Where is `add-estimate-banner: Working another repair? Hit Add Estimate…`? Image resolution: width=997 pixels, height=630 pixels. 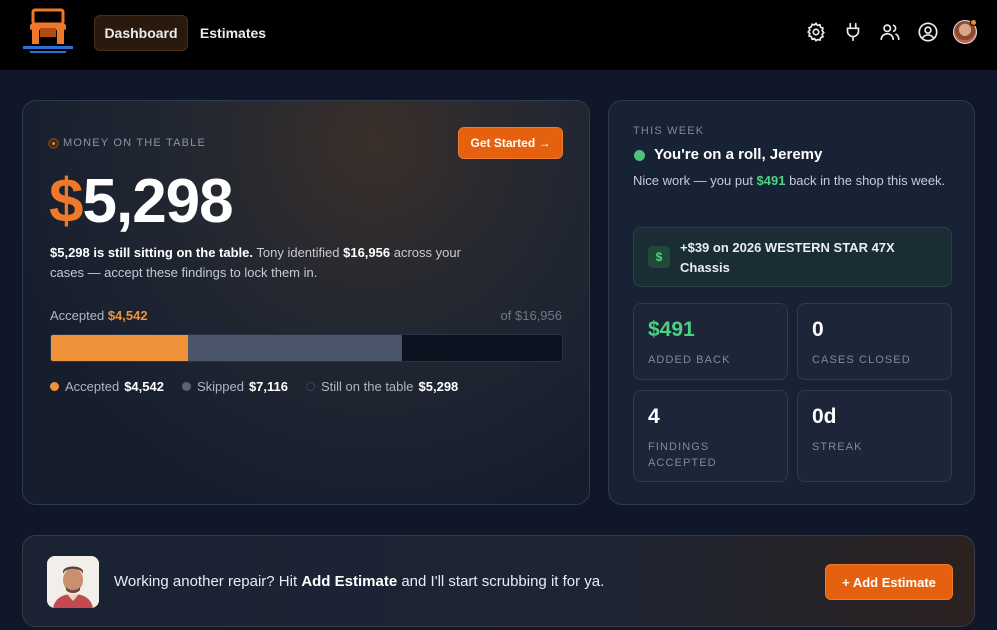 add-estimate-banner: Working another repair? Hit Add Estimate… is located at coordinates (498, 581).